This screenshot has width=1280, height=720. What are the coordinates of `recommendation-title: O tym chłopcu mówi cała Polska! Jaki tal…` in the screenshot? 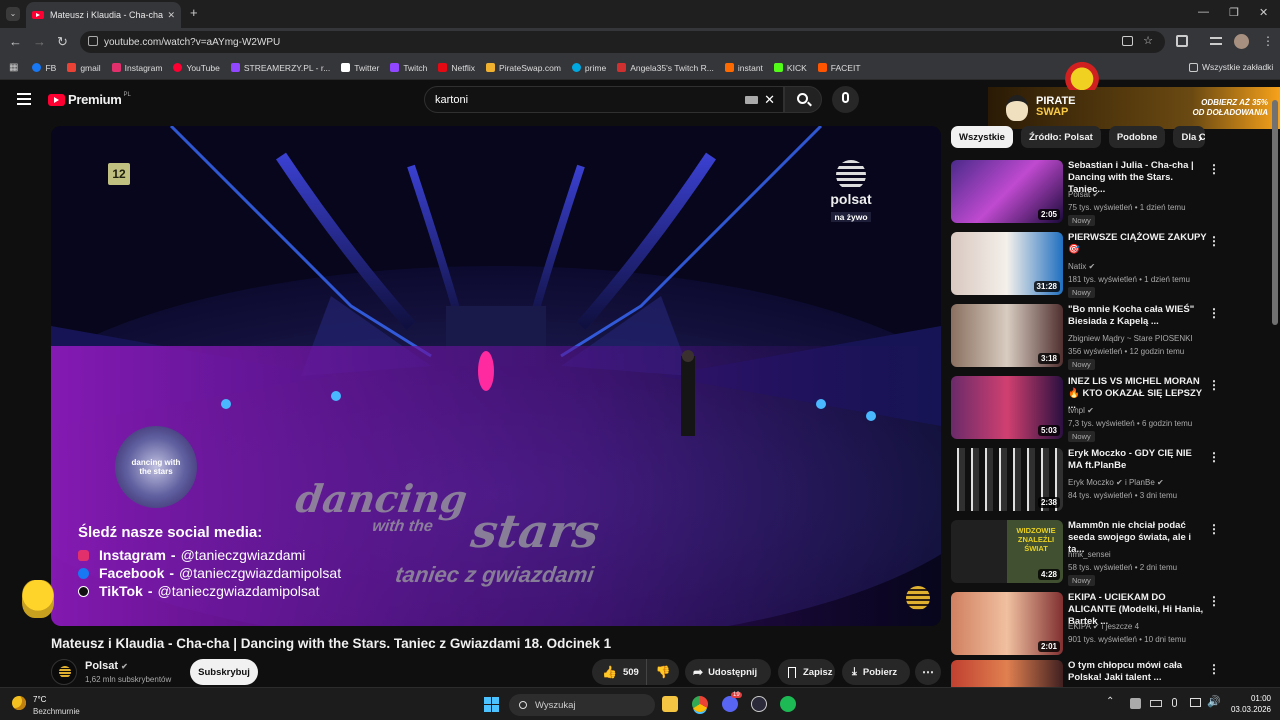 It's located at (1138, 672).